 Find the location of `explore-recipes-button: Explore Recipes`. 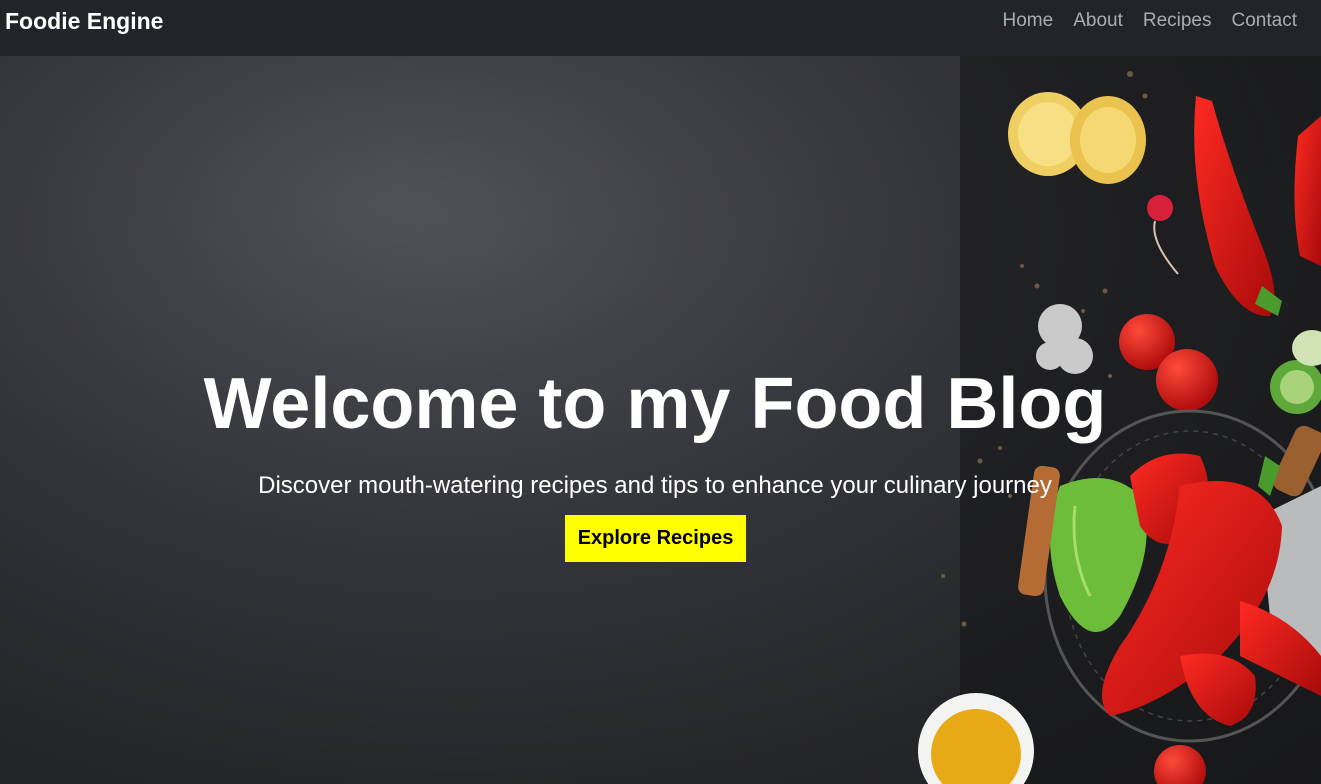

explore-recipes-button: Explore Recipes is located at coordinates (655, 538).